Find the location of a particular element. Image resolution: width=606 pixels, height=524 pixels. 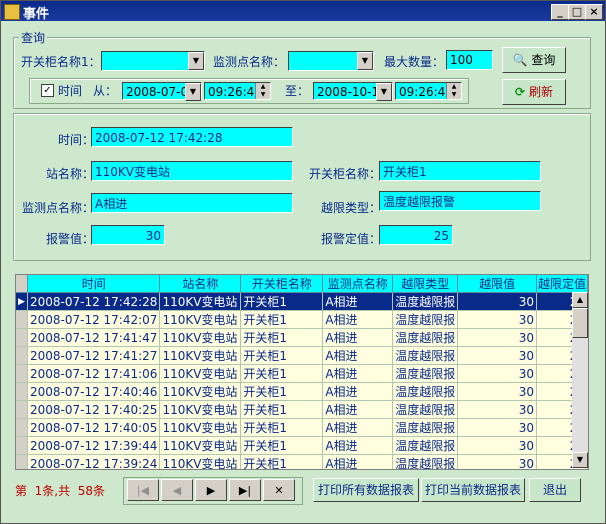

time-checkbox: ✓ is located at coordinates (47, 90).